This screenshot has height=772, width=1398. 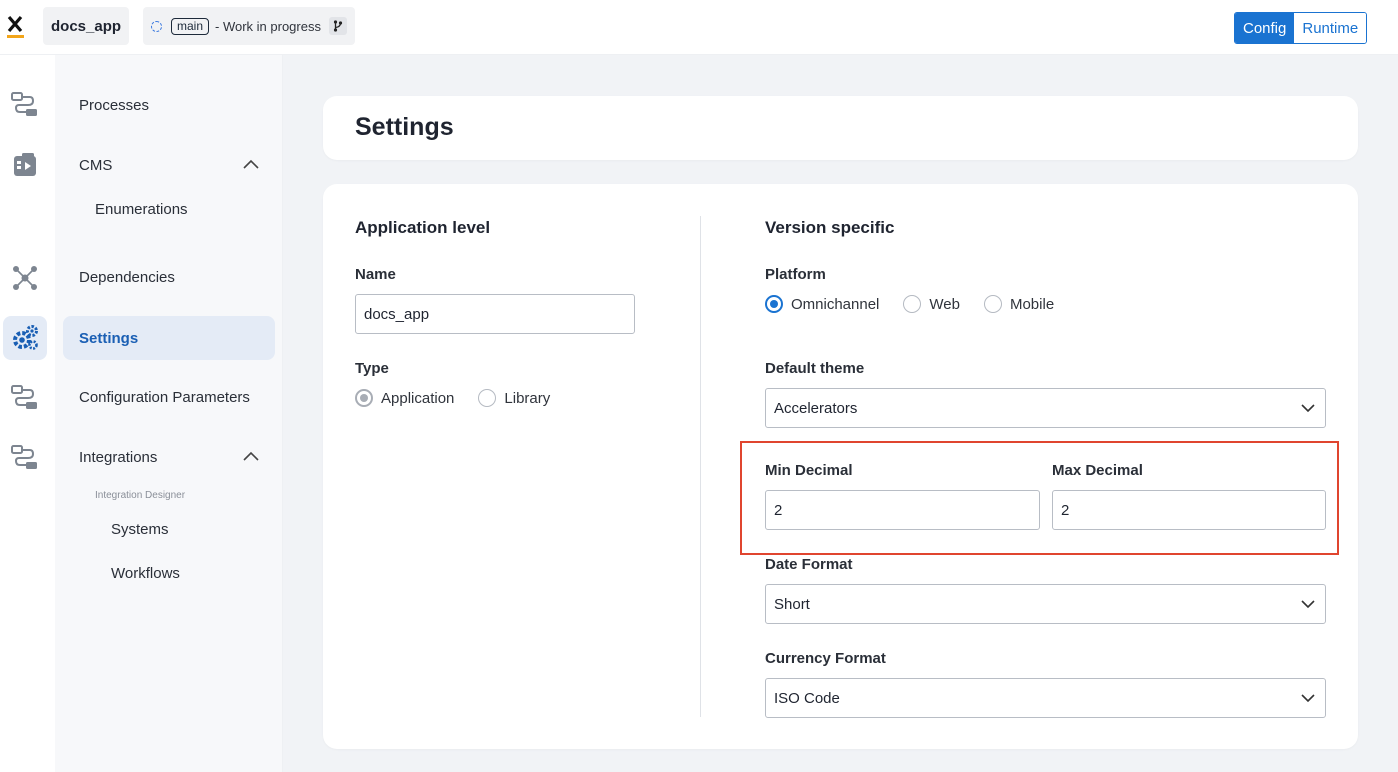 What do you see at coordinates (169, 457) in the screenshot?
I see `sidebar-item-integrations: Integrations` at bounding box center [169, 457].